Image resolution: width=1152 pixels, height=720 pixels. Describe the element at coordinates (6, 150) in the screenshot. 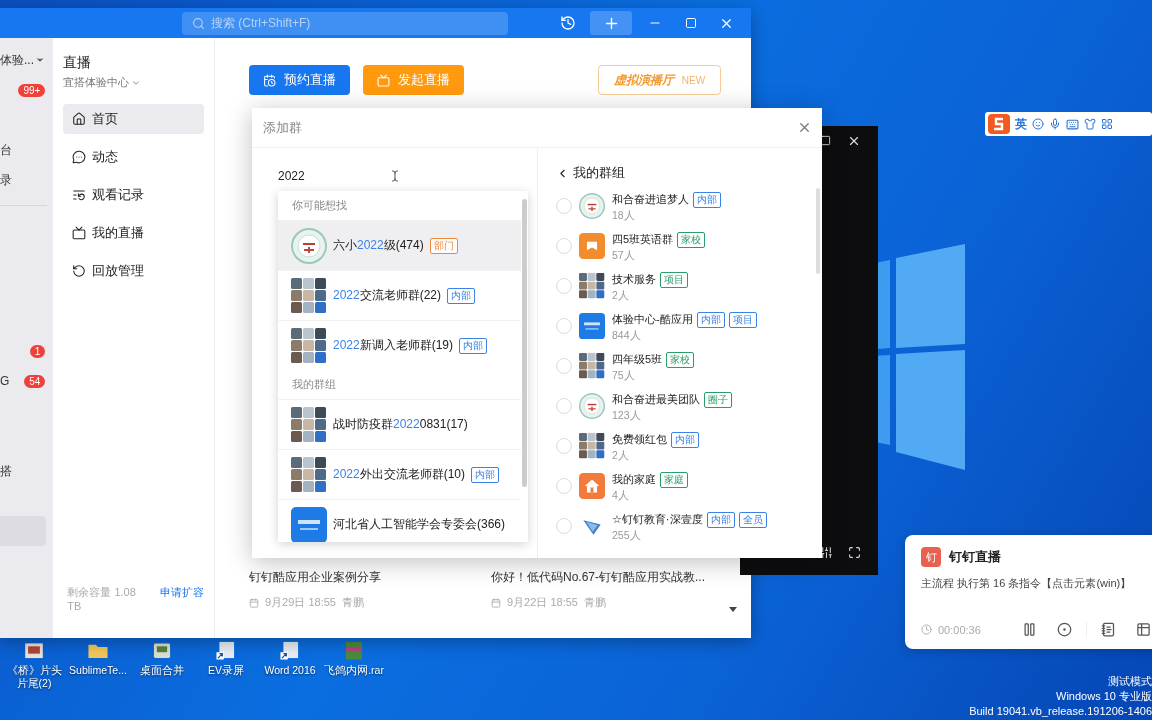

I see `org-label: 台` at that location.